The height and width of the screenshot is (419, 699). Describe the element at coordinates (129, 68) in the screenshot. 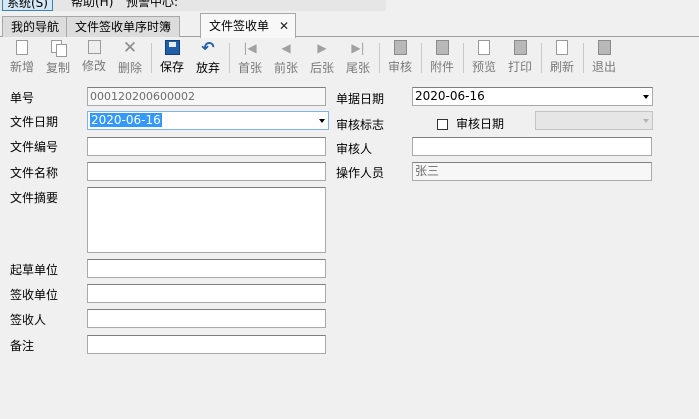

I see `delete-label: 删除` at that location.